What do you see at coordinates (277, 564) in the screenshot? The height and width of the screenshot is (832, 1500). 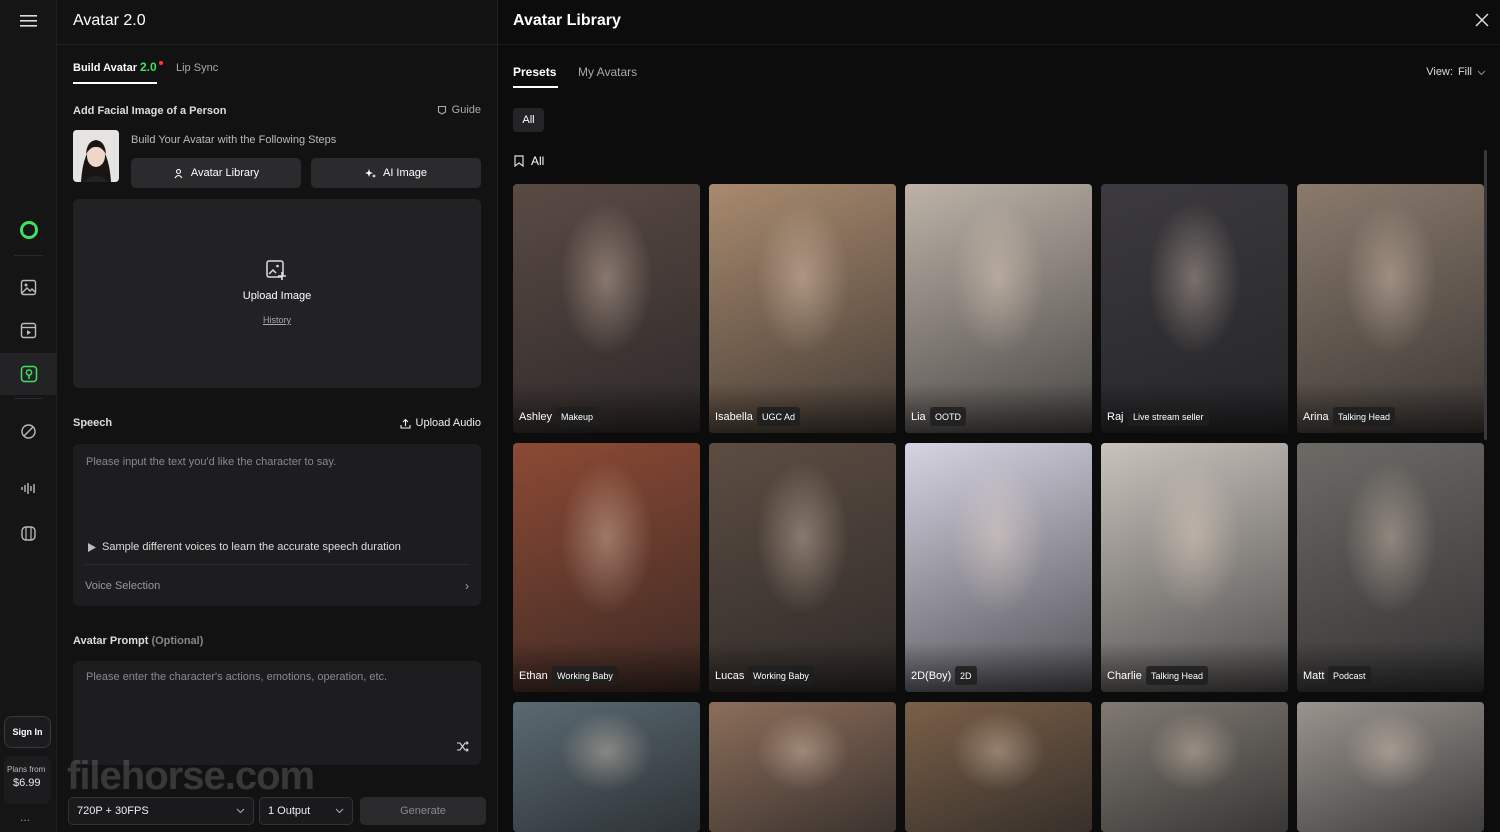 I see `divider` at bounding box center [277, 564].